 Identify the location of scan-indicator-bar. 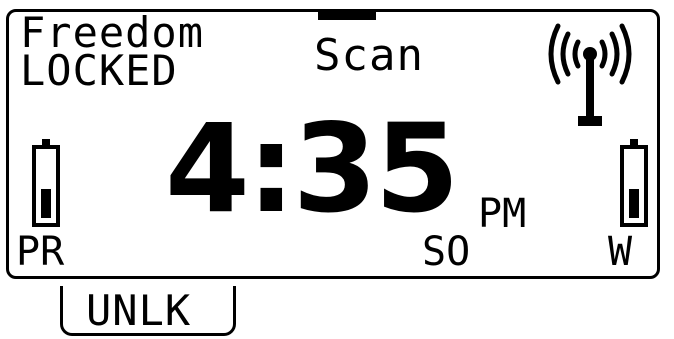
(347, 16).